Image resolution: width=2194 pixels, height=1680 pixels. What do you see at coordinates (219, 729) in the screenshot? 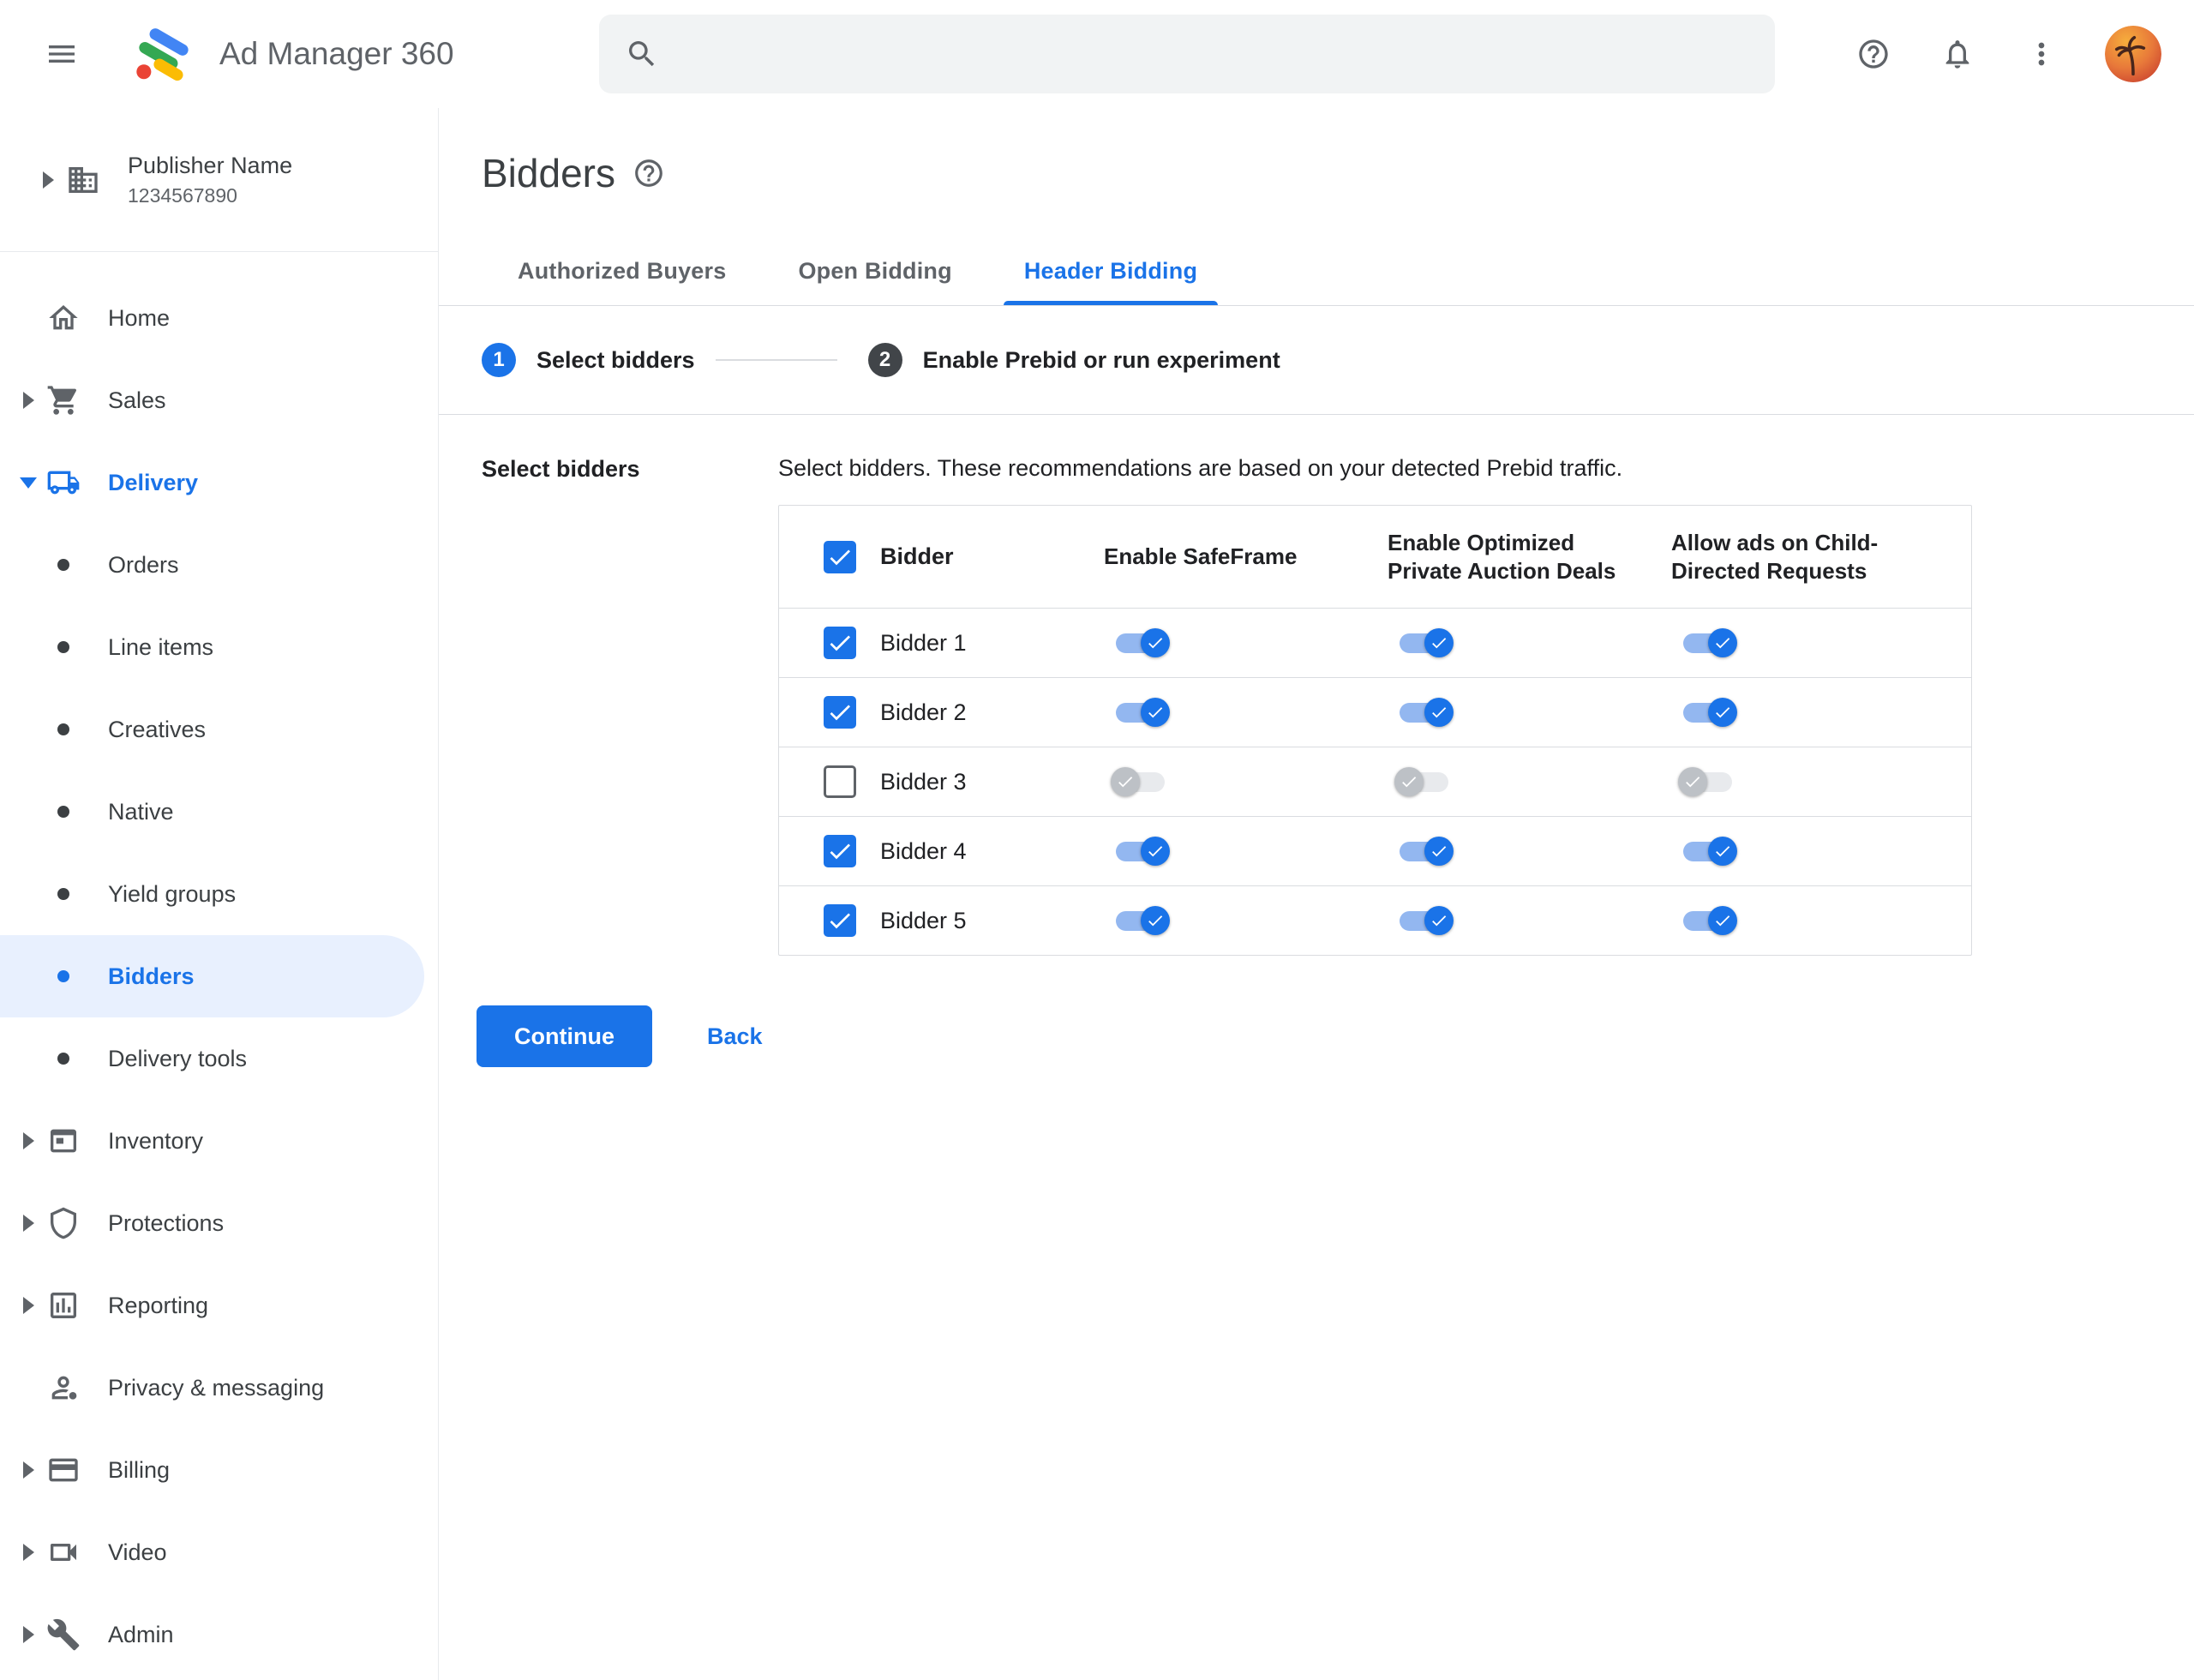
I see `sidebar-item-creatives: Creatives` at bounding box center [219, 729].